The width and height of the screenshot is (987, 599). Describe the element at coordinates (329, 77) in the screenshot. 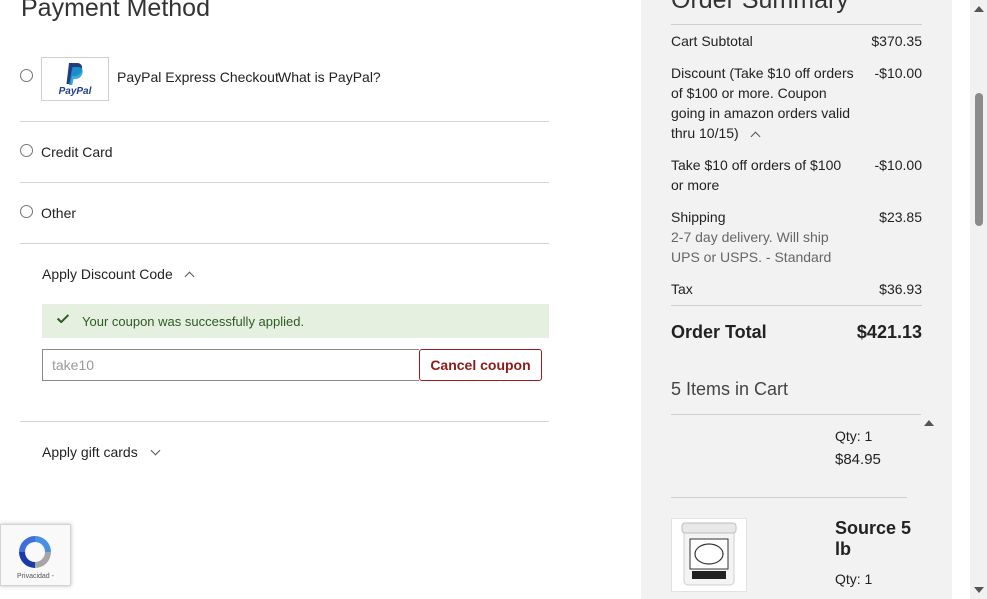

I see `what-is-paypal-link: What is PayPal?` at that location.